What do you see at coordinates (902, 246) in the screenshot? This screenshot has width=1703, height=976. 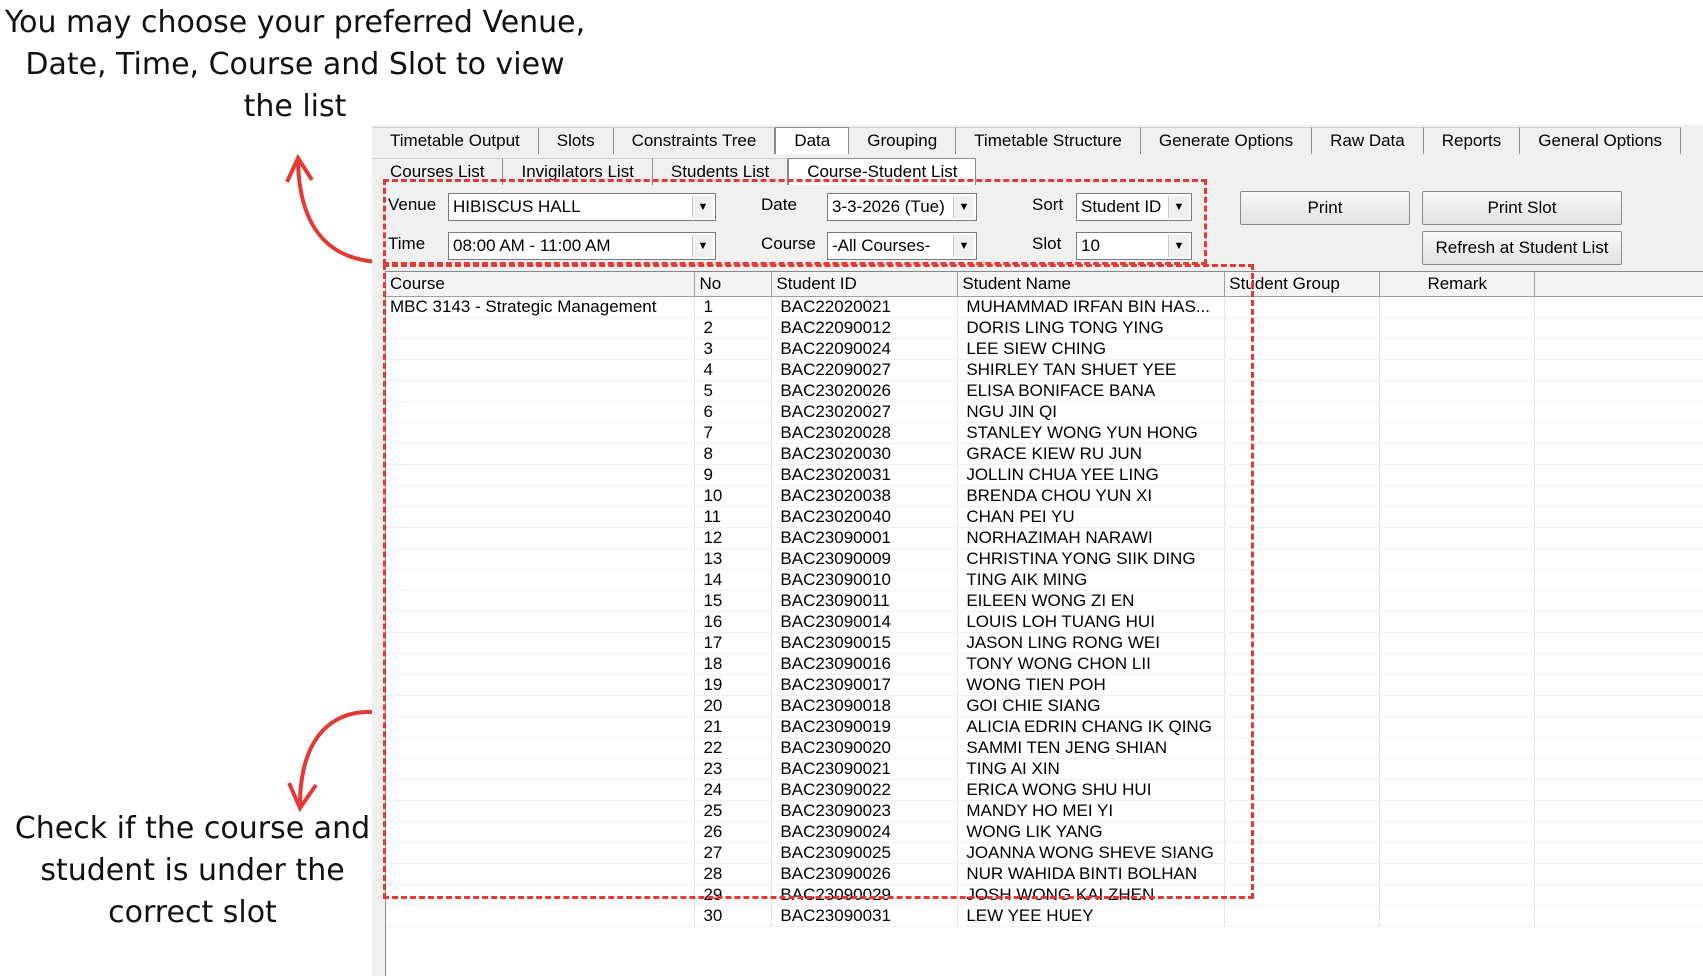 I see `course-select: -All Courses- ▼` at bounding box center [902, 246].